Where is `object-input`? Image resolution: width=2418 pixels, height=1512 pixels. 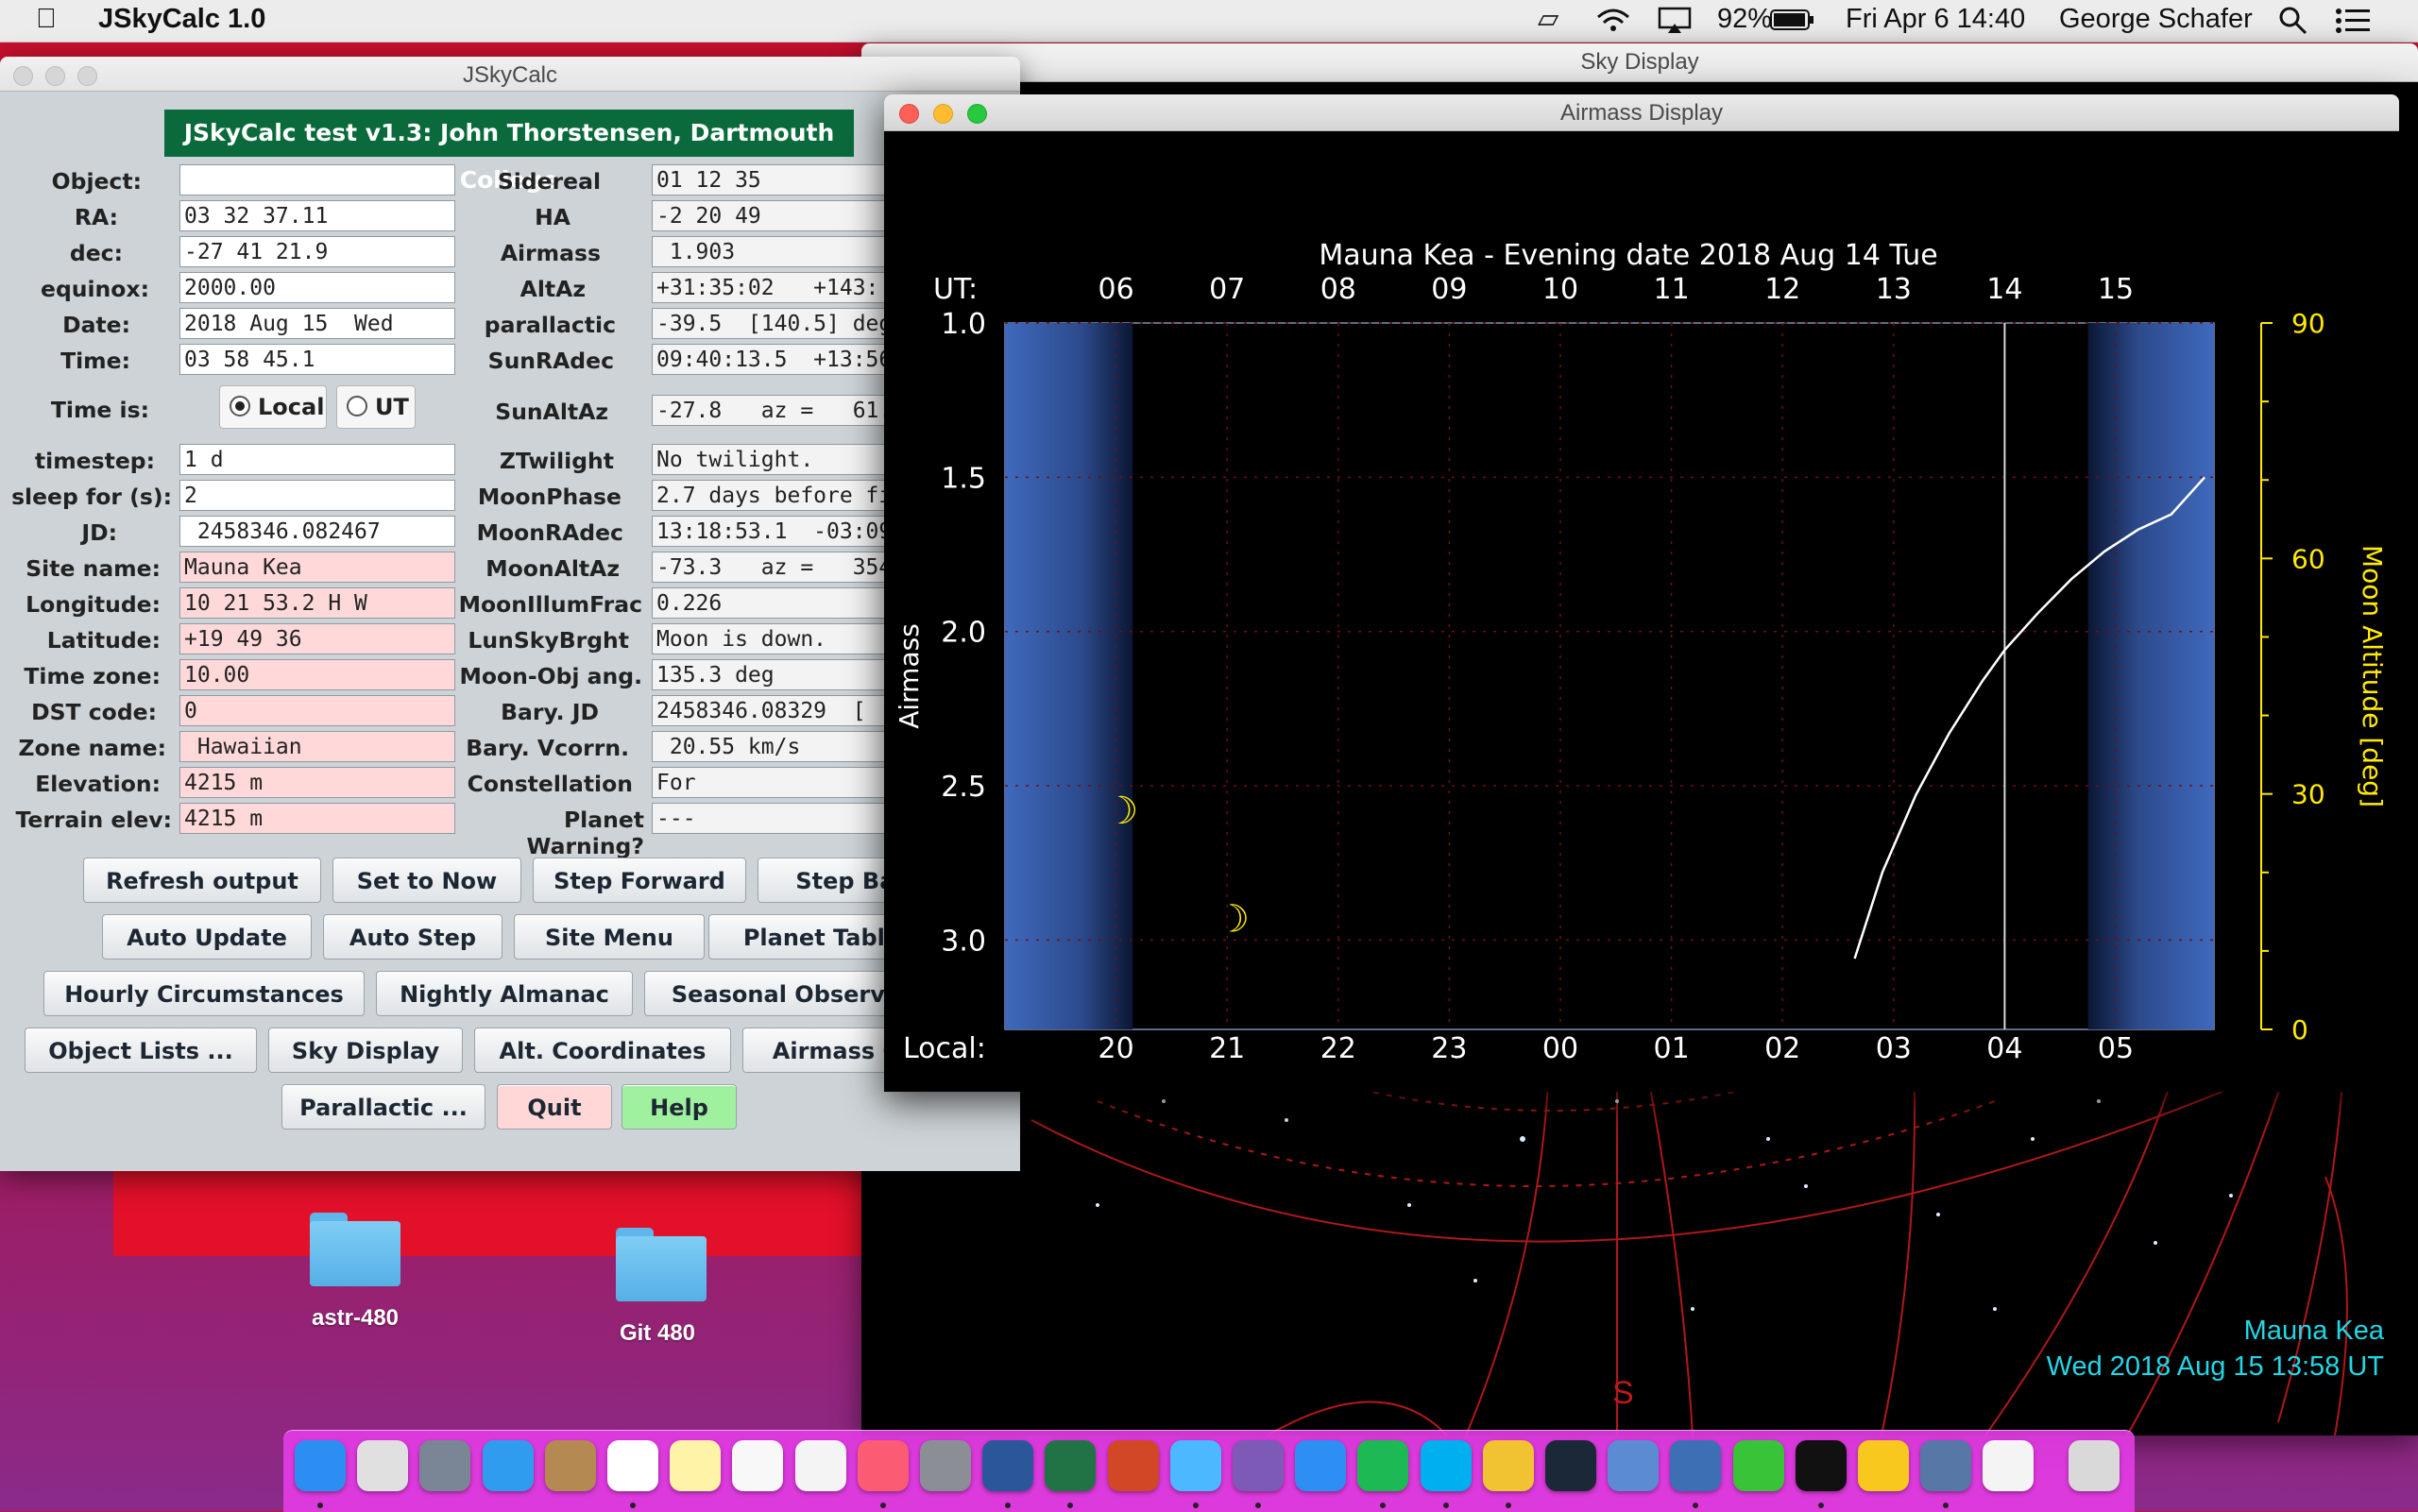
object-input is located at coordinates (317, 179).